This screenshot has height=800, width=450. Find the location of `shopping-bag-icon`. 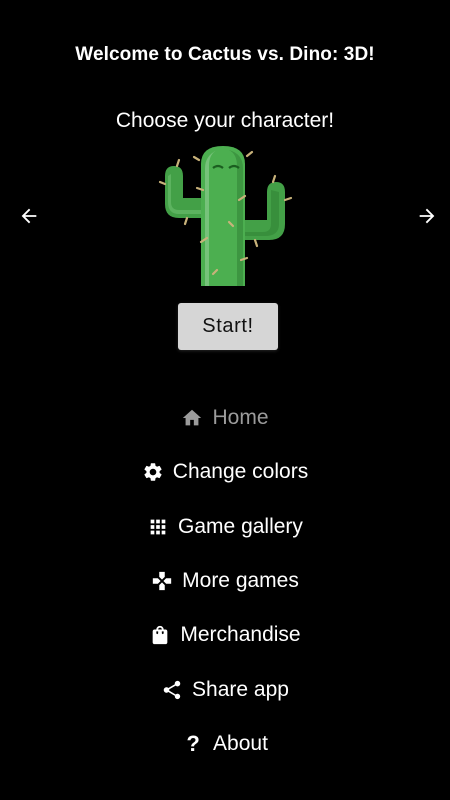

shopping-bag-icon is located at coordinates (160, 635).